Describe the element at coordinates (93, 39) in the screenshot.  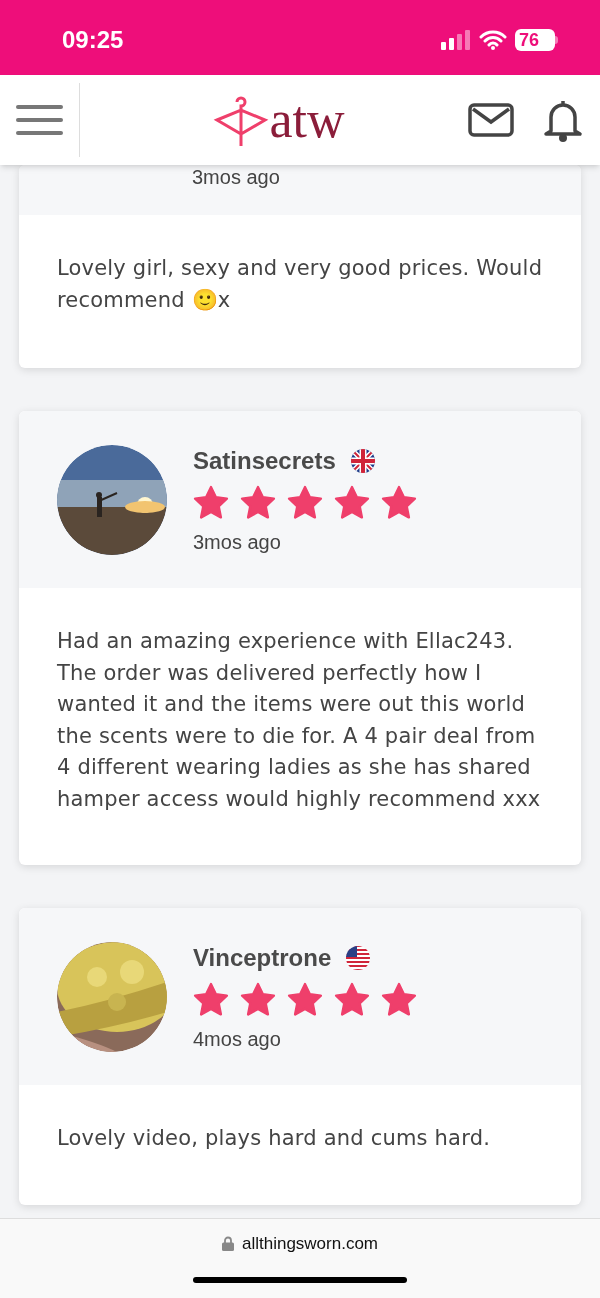
I see `status-time: 09:25` at that location.